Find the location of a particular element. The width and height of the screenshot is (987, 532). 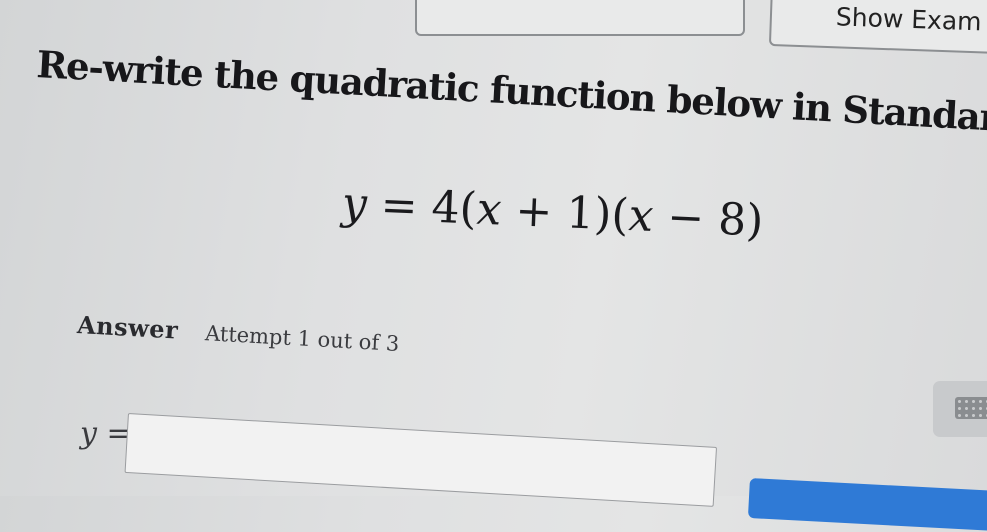

show-example-label: Show Exam is located at coordinates (909, 19).